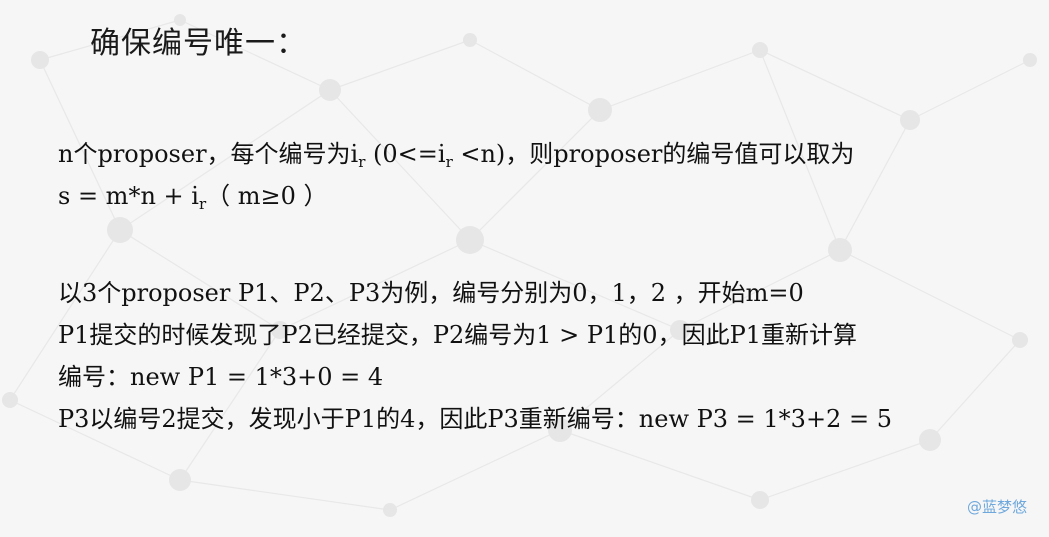 This screenshot has height=537, width=1049. What do you see at coordinates (267, 196) in the screenshot?
I see `formula-line-2-post: （ m≥0 ）` at bounding box center [267, 196].